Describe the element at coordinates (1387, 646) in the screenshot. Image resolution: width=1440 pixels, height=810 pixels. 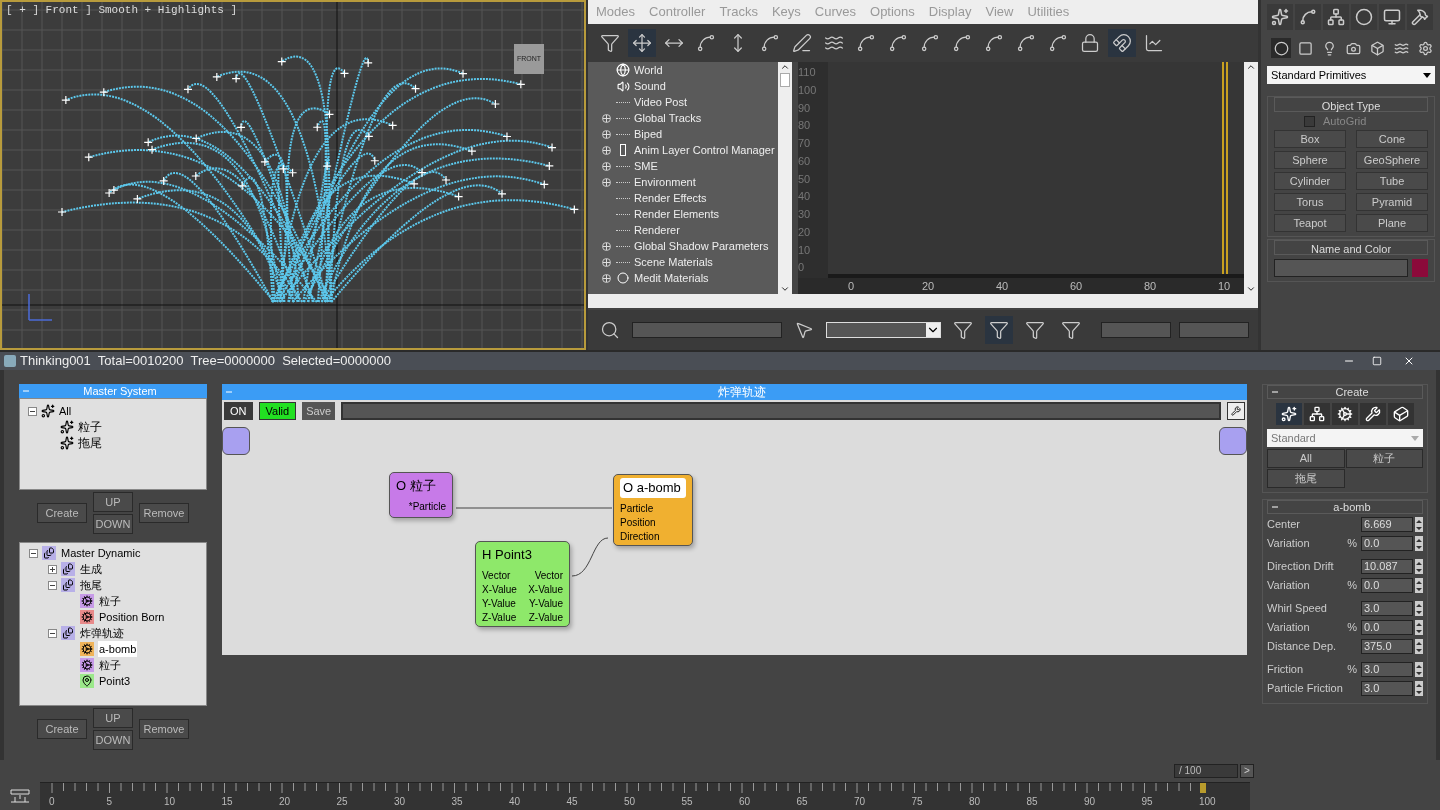
I see `value-field: 375.0` at that location.